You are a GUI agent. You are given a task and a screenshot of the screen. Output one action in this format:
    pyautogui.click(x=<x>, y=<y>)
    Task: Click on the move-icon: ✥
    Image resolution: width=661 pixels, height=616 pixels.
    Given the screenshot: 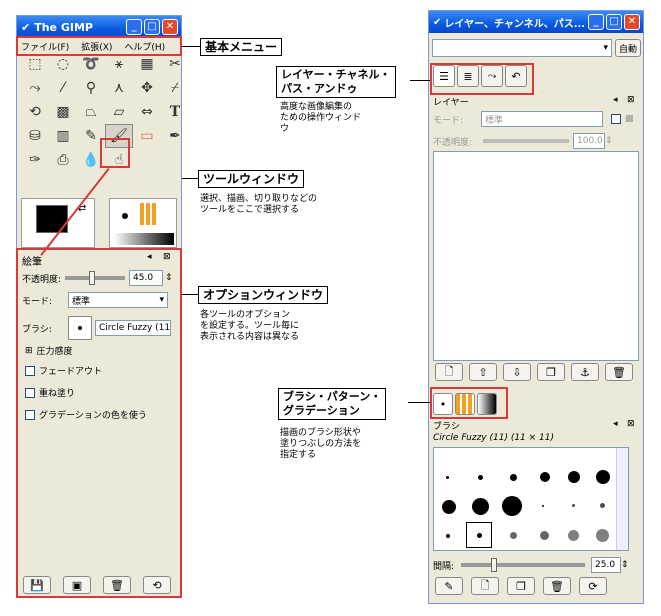 What is the action you would take?
    pyautogui.click(x=147, y=88)
    